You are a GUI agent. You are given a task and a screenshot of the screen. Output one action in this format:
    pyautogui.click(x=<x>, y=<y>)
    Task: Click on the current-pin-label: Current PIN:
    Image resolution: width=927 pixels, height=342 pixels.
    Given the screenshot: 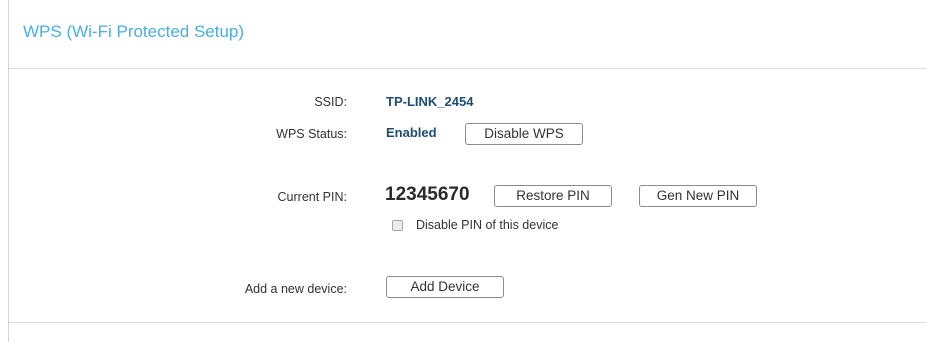 What is the action you would take?
    pyautogui.click(x=312, y=197)
    